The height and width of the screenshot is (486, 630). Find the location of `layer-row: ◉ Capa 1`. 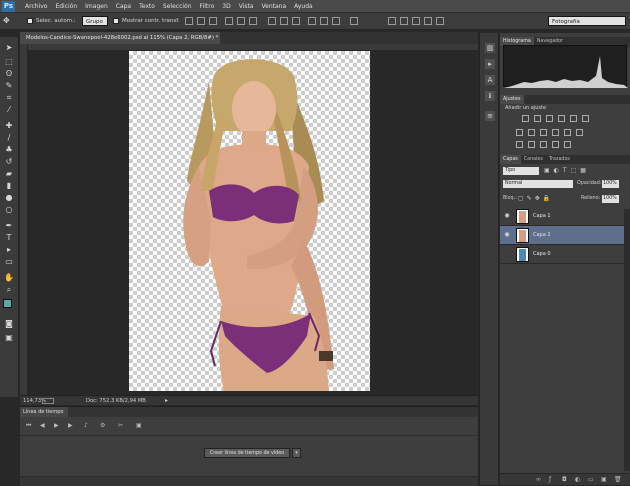

layer-row: ◉ Capa 1 is located at coordinates (562, 216).